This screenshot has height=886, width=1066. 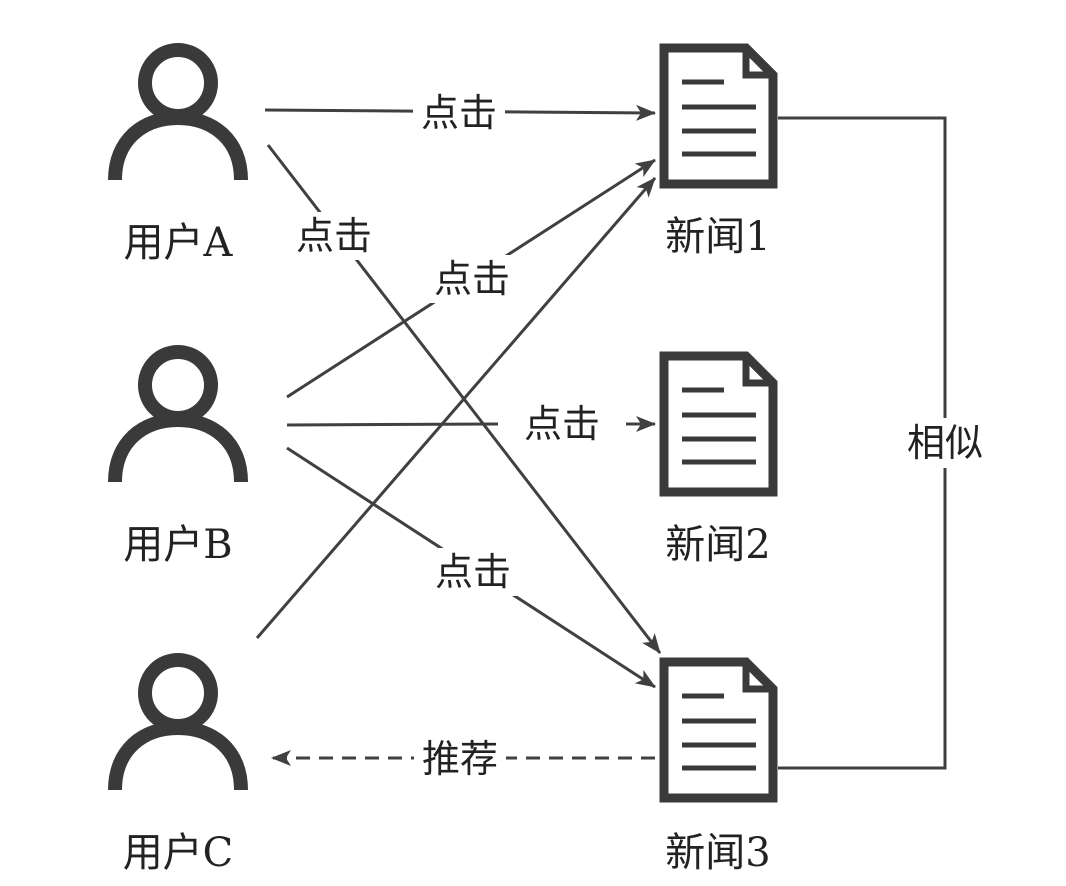 I want to click on user-node-a: 用户A, so click(x=178, y=154).